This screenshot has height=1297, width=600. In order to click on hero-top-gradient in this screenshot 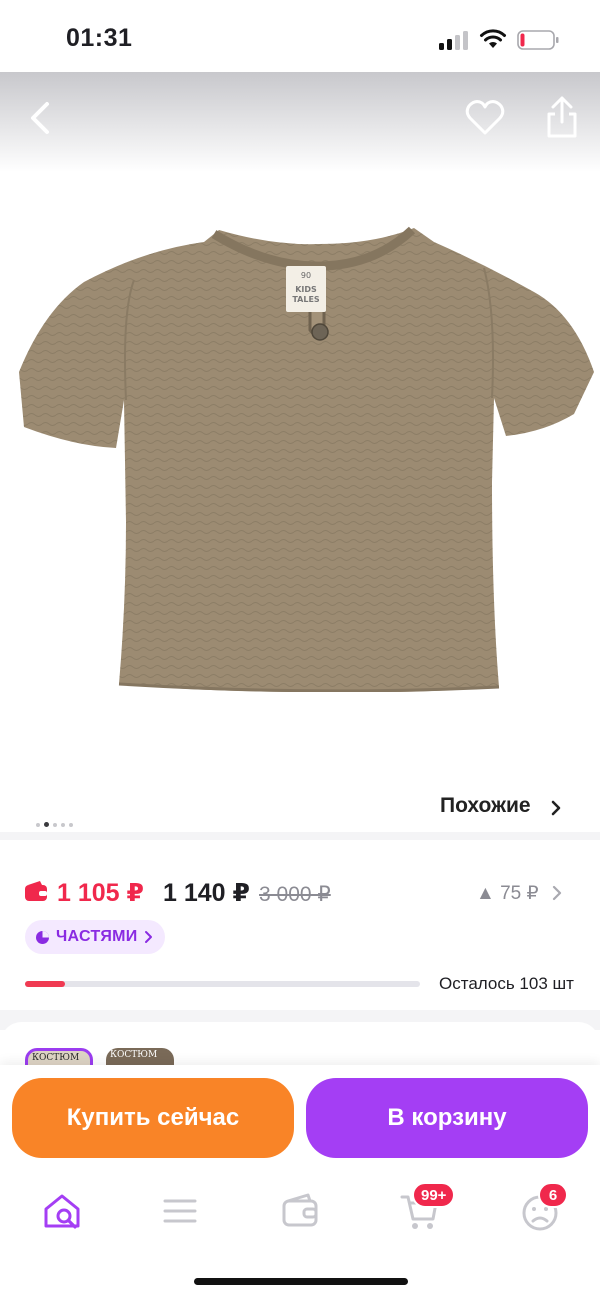, I will do `click(300, 122)`.